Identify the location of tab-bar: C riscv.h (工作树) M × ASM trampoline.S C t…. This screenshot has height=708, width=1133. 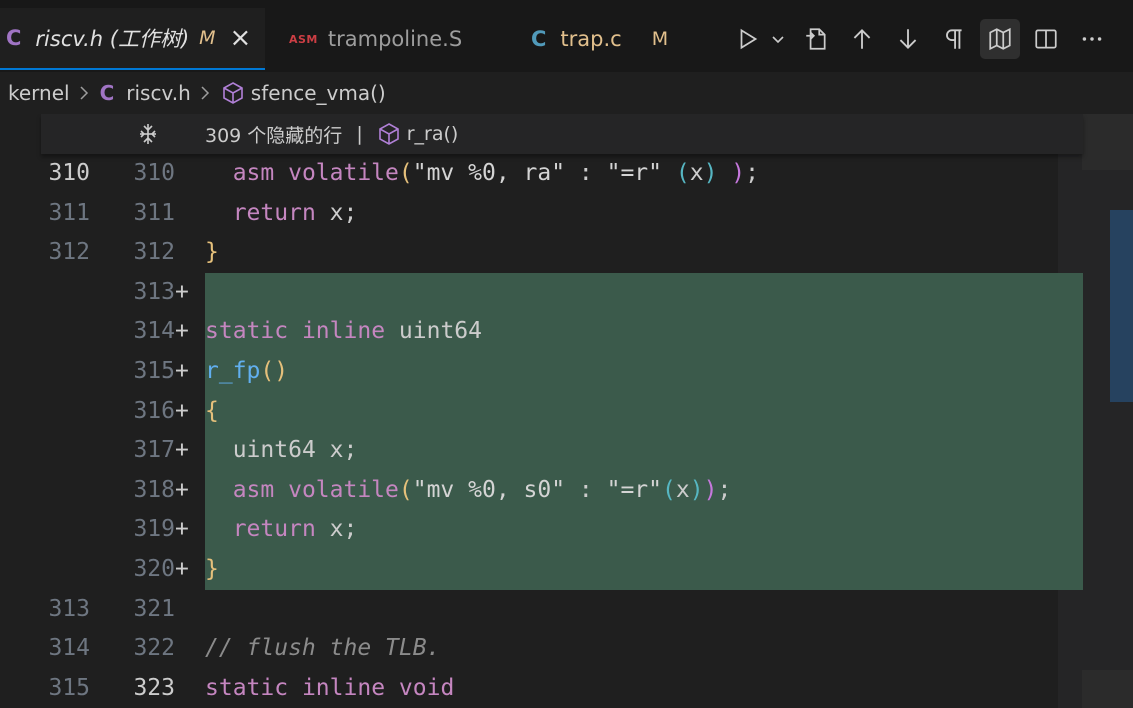
(566, 36).